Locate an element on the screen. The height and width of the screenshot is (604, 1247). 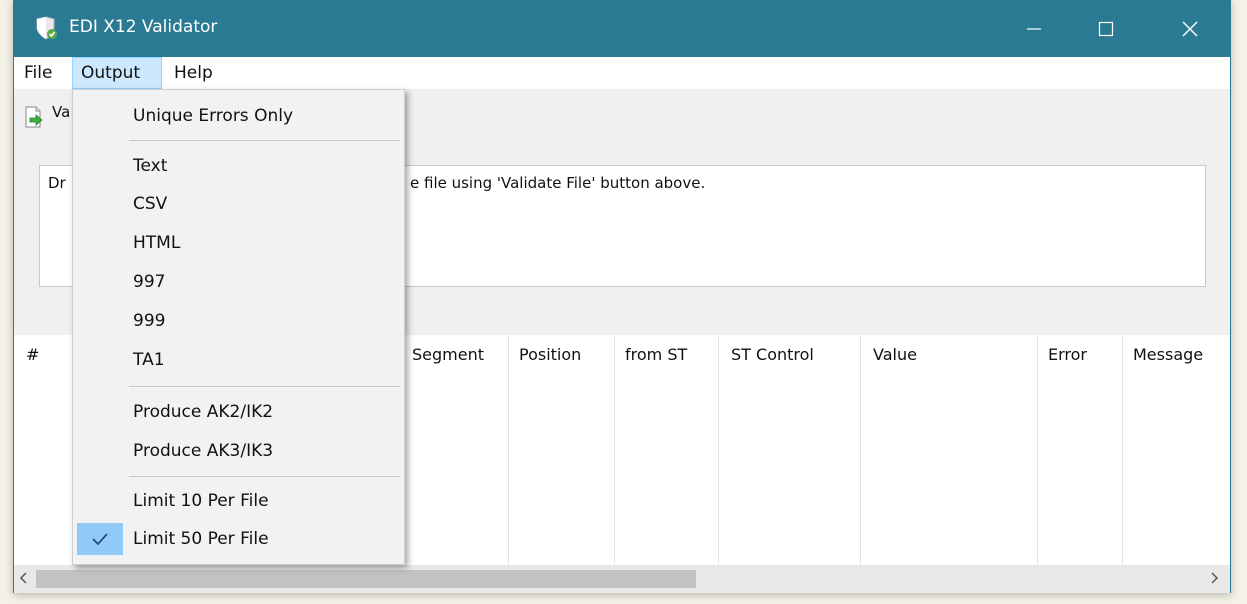
column-from-st: from ST is located at coordinates (667, 450).